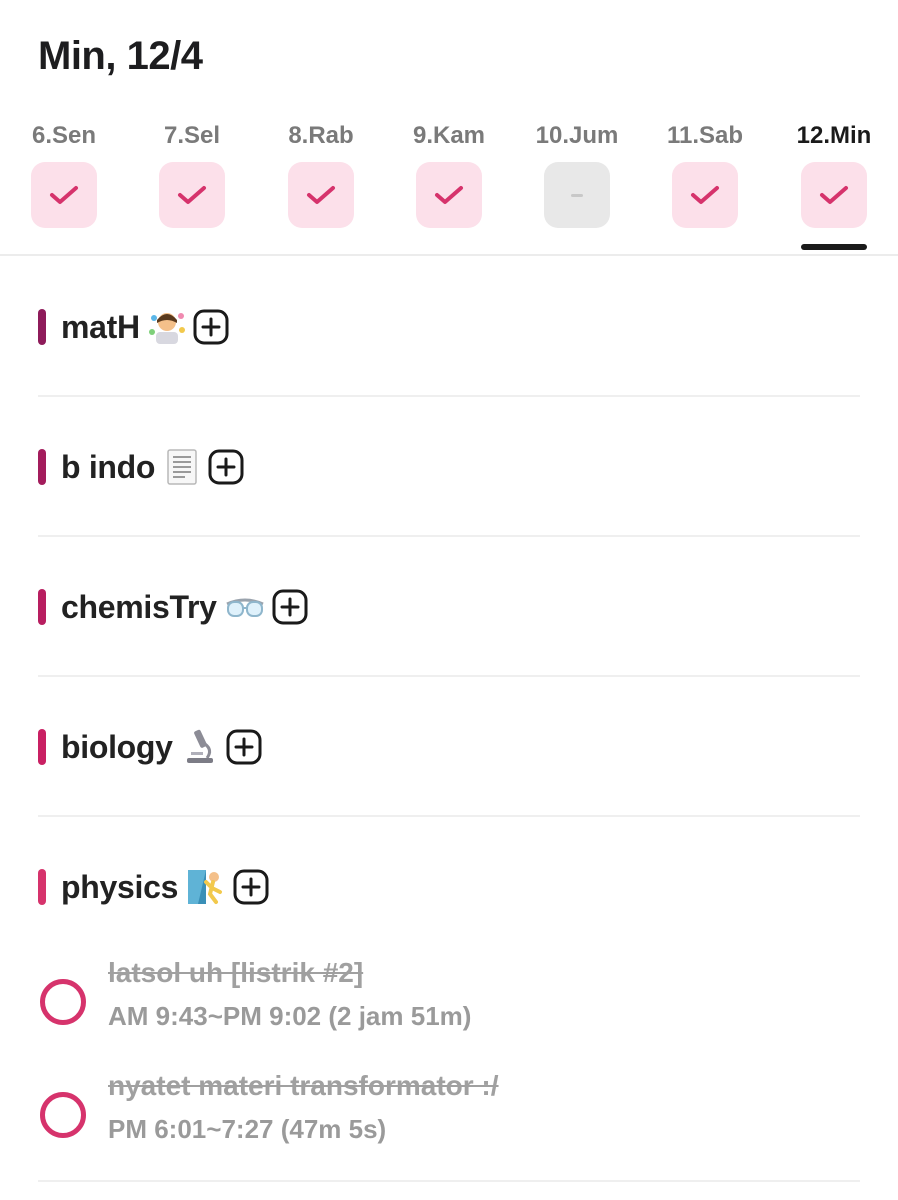 This screenshot has width=898, height=1200. I want to click on day-label: 12.Min, so click(834, 135).